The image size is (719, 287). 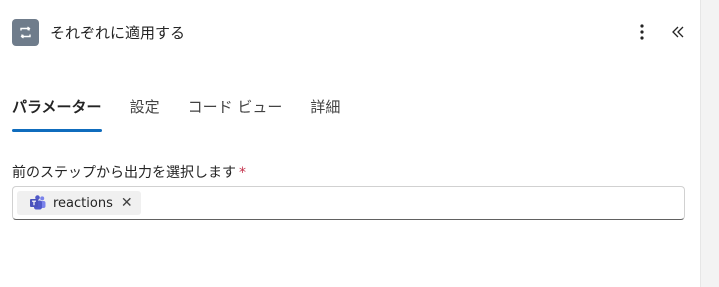 I want to click on collapse-panel-button, so click(x=678, y=32).